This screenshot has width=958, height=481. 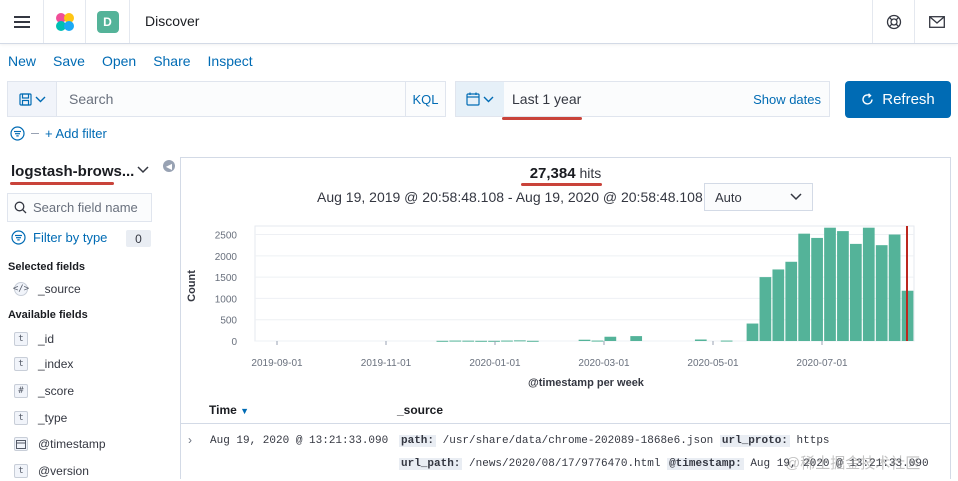 I want to click on filter-count-badge: 0, so click(x=138, y=238).